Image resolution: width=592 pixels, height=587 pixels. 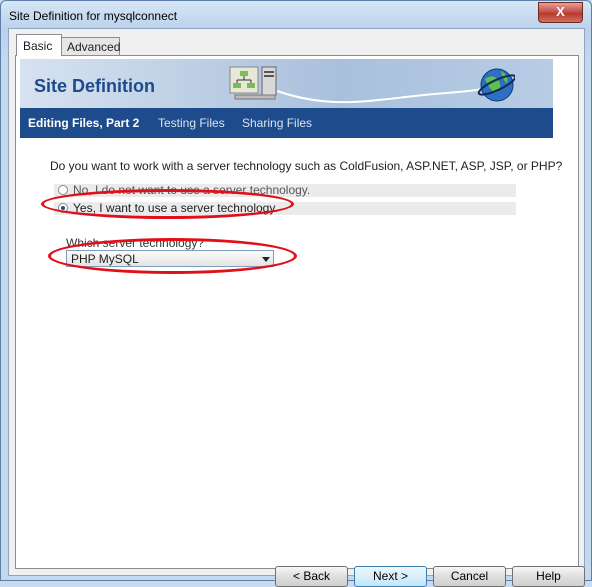 I want to click on network-globe-illustration, so click(x=372, y=85).